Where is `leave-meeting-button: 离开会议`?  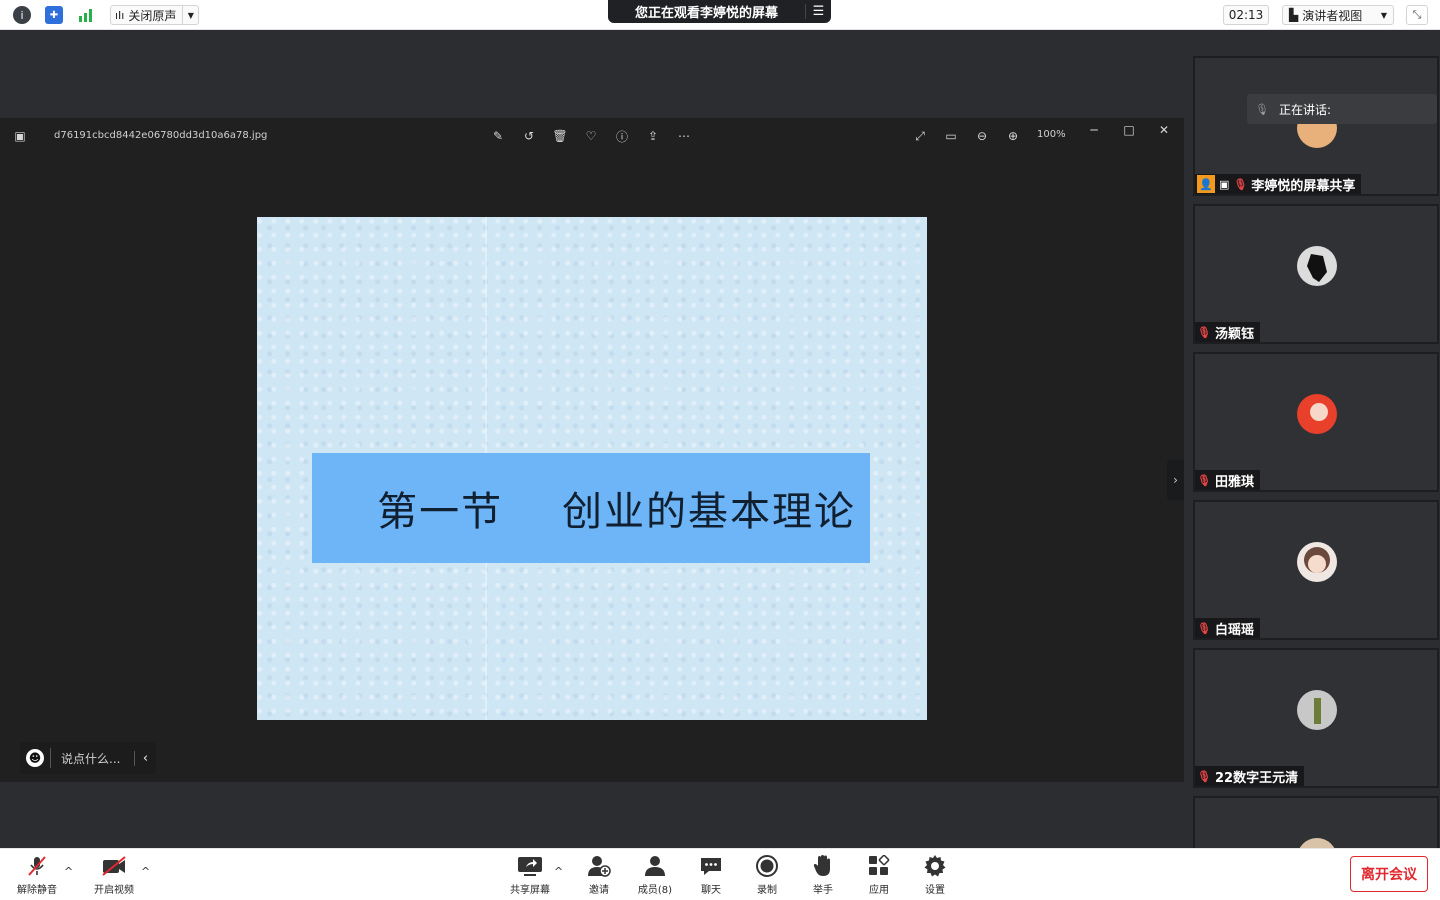 leave-meeting-button: 离开会议 is located at coordinates (1389, 874).